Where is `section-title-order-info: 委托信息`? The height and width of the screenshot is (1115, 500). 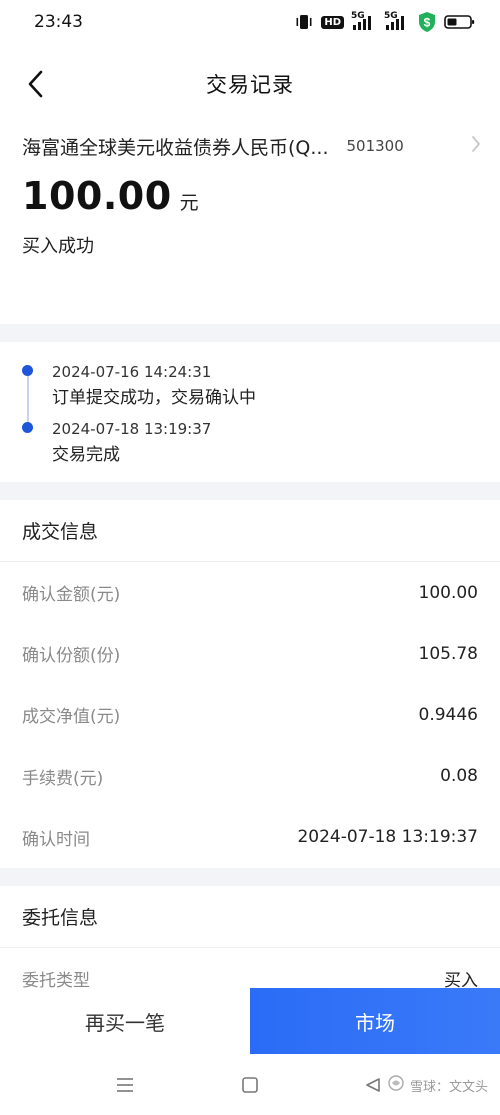
section-title-order-info: 委托信息 is located at coordinates (250, 917).